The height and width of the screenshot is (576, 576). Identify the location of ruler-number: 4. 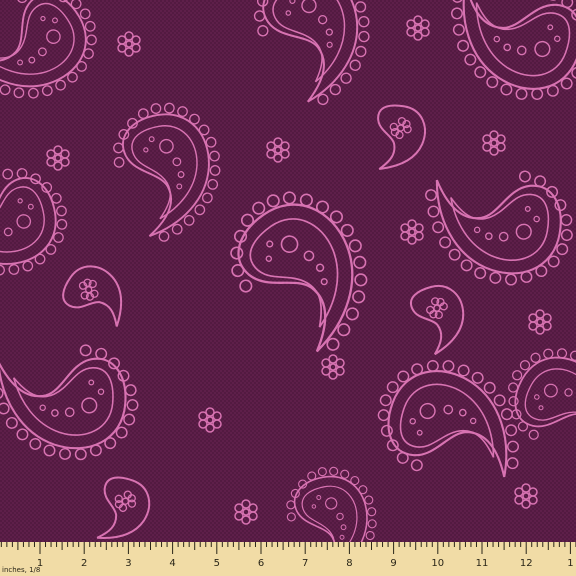
(172, 563).